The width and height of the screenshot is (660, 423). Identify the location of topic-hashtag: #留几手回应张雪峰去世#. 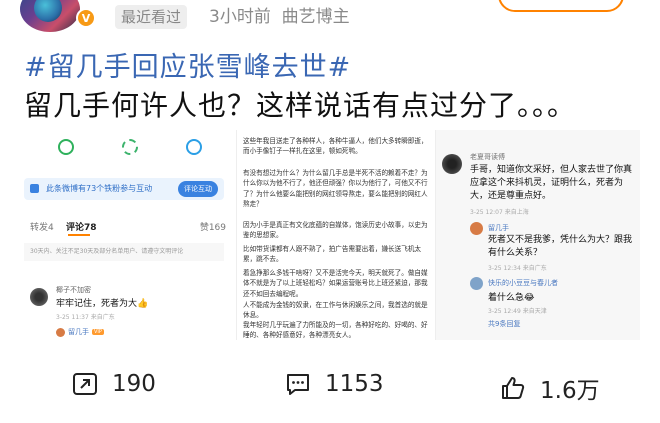
(187, 68).